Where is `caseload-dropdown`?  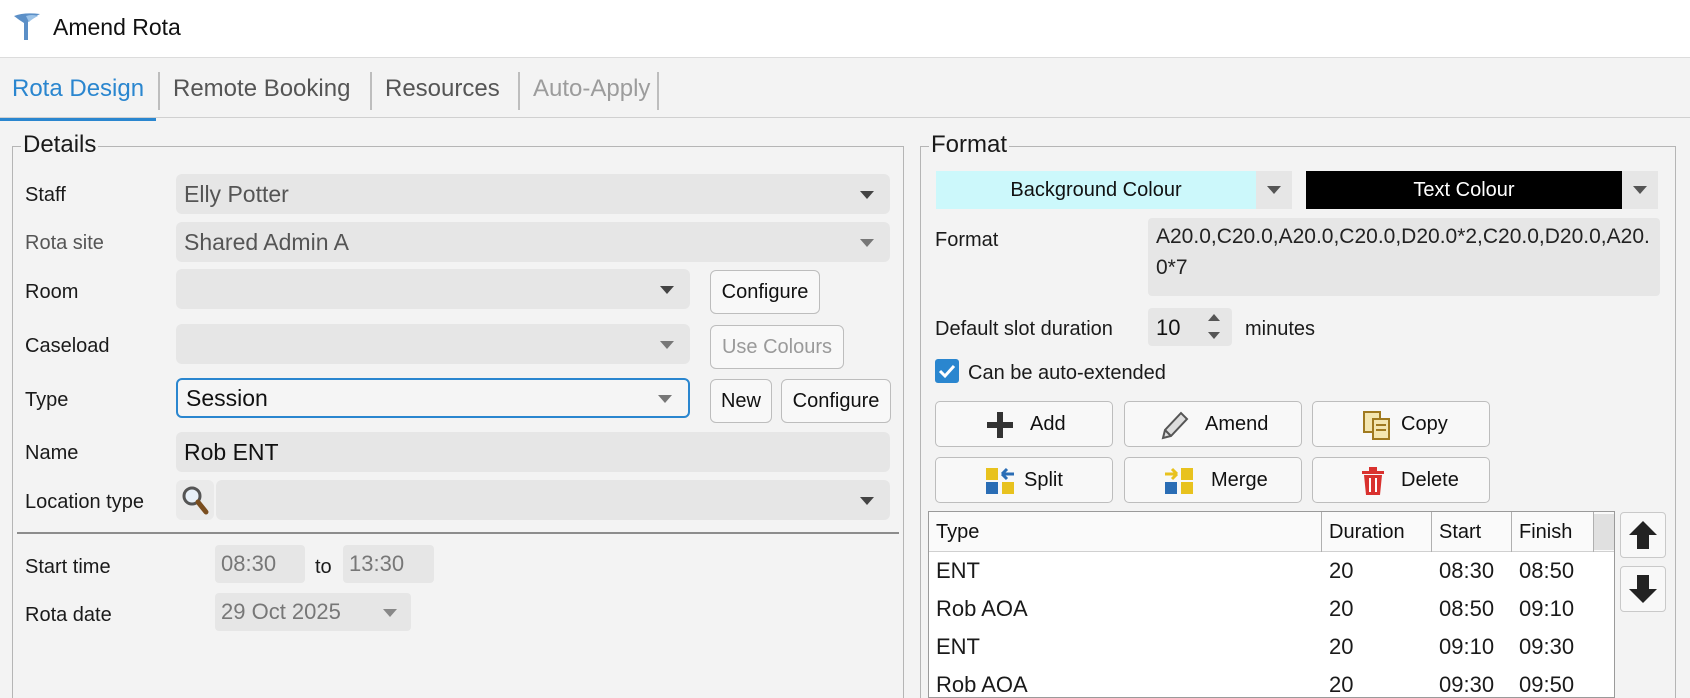
caseload-dropdown is located at coordinates (433, 344).